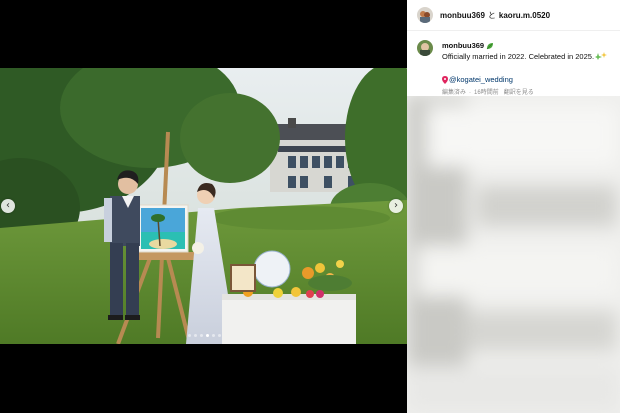 The width and height of the screenshot is (620, 413). I want to click on header-conjunction: と, so click(491, 15).